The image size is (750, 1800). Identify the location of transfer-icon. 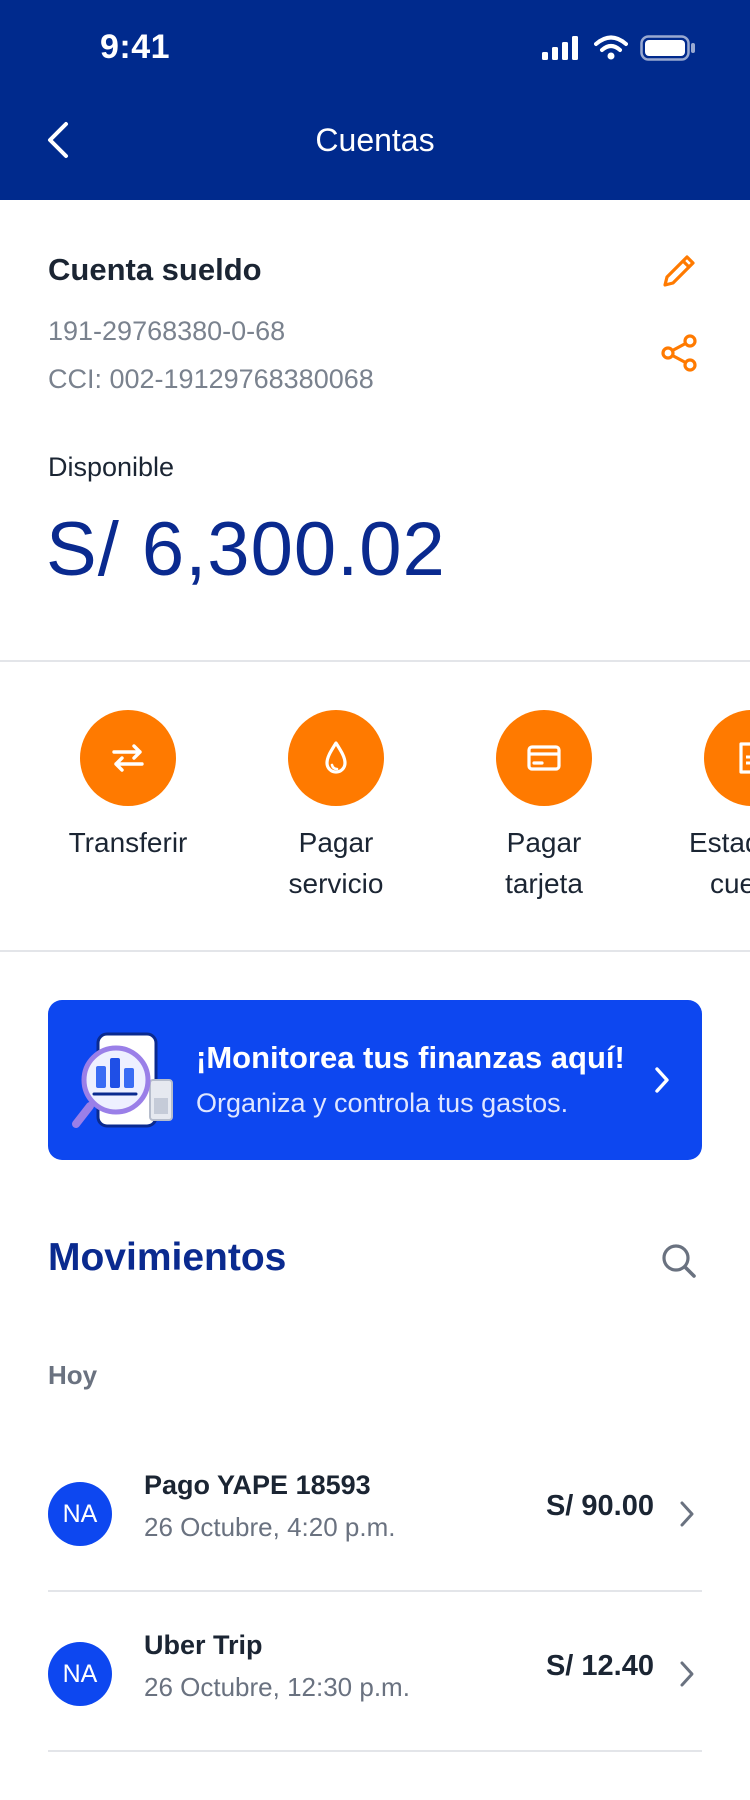
(128, 758).